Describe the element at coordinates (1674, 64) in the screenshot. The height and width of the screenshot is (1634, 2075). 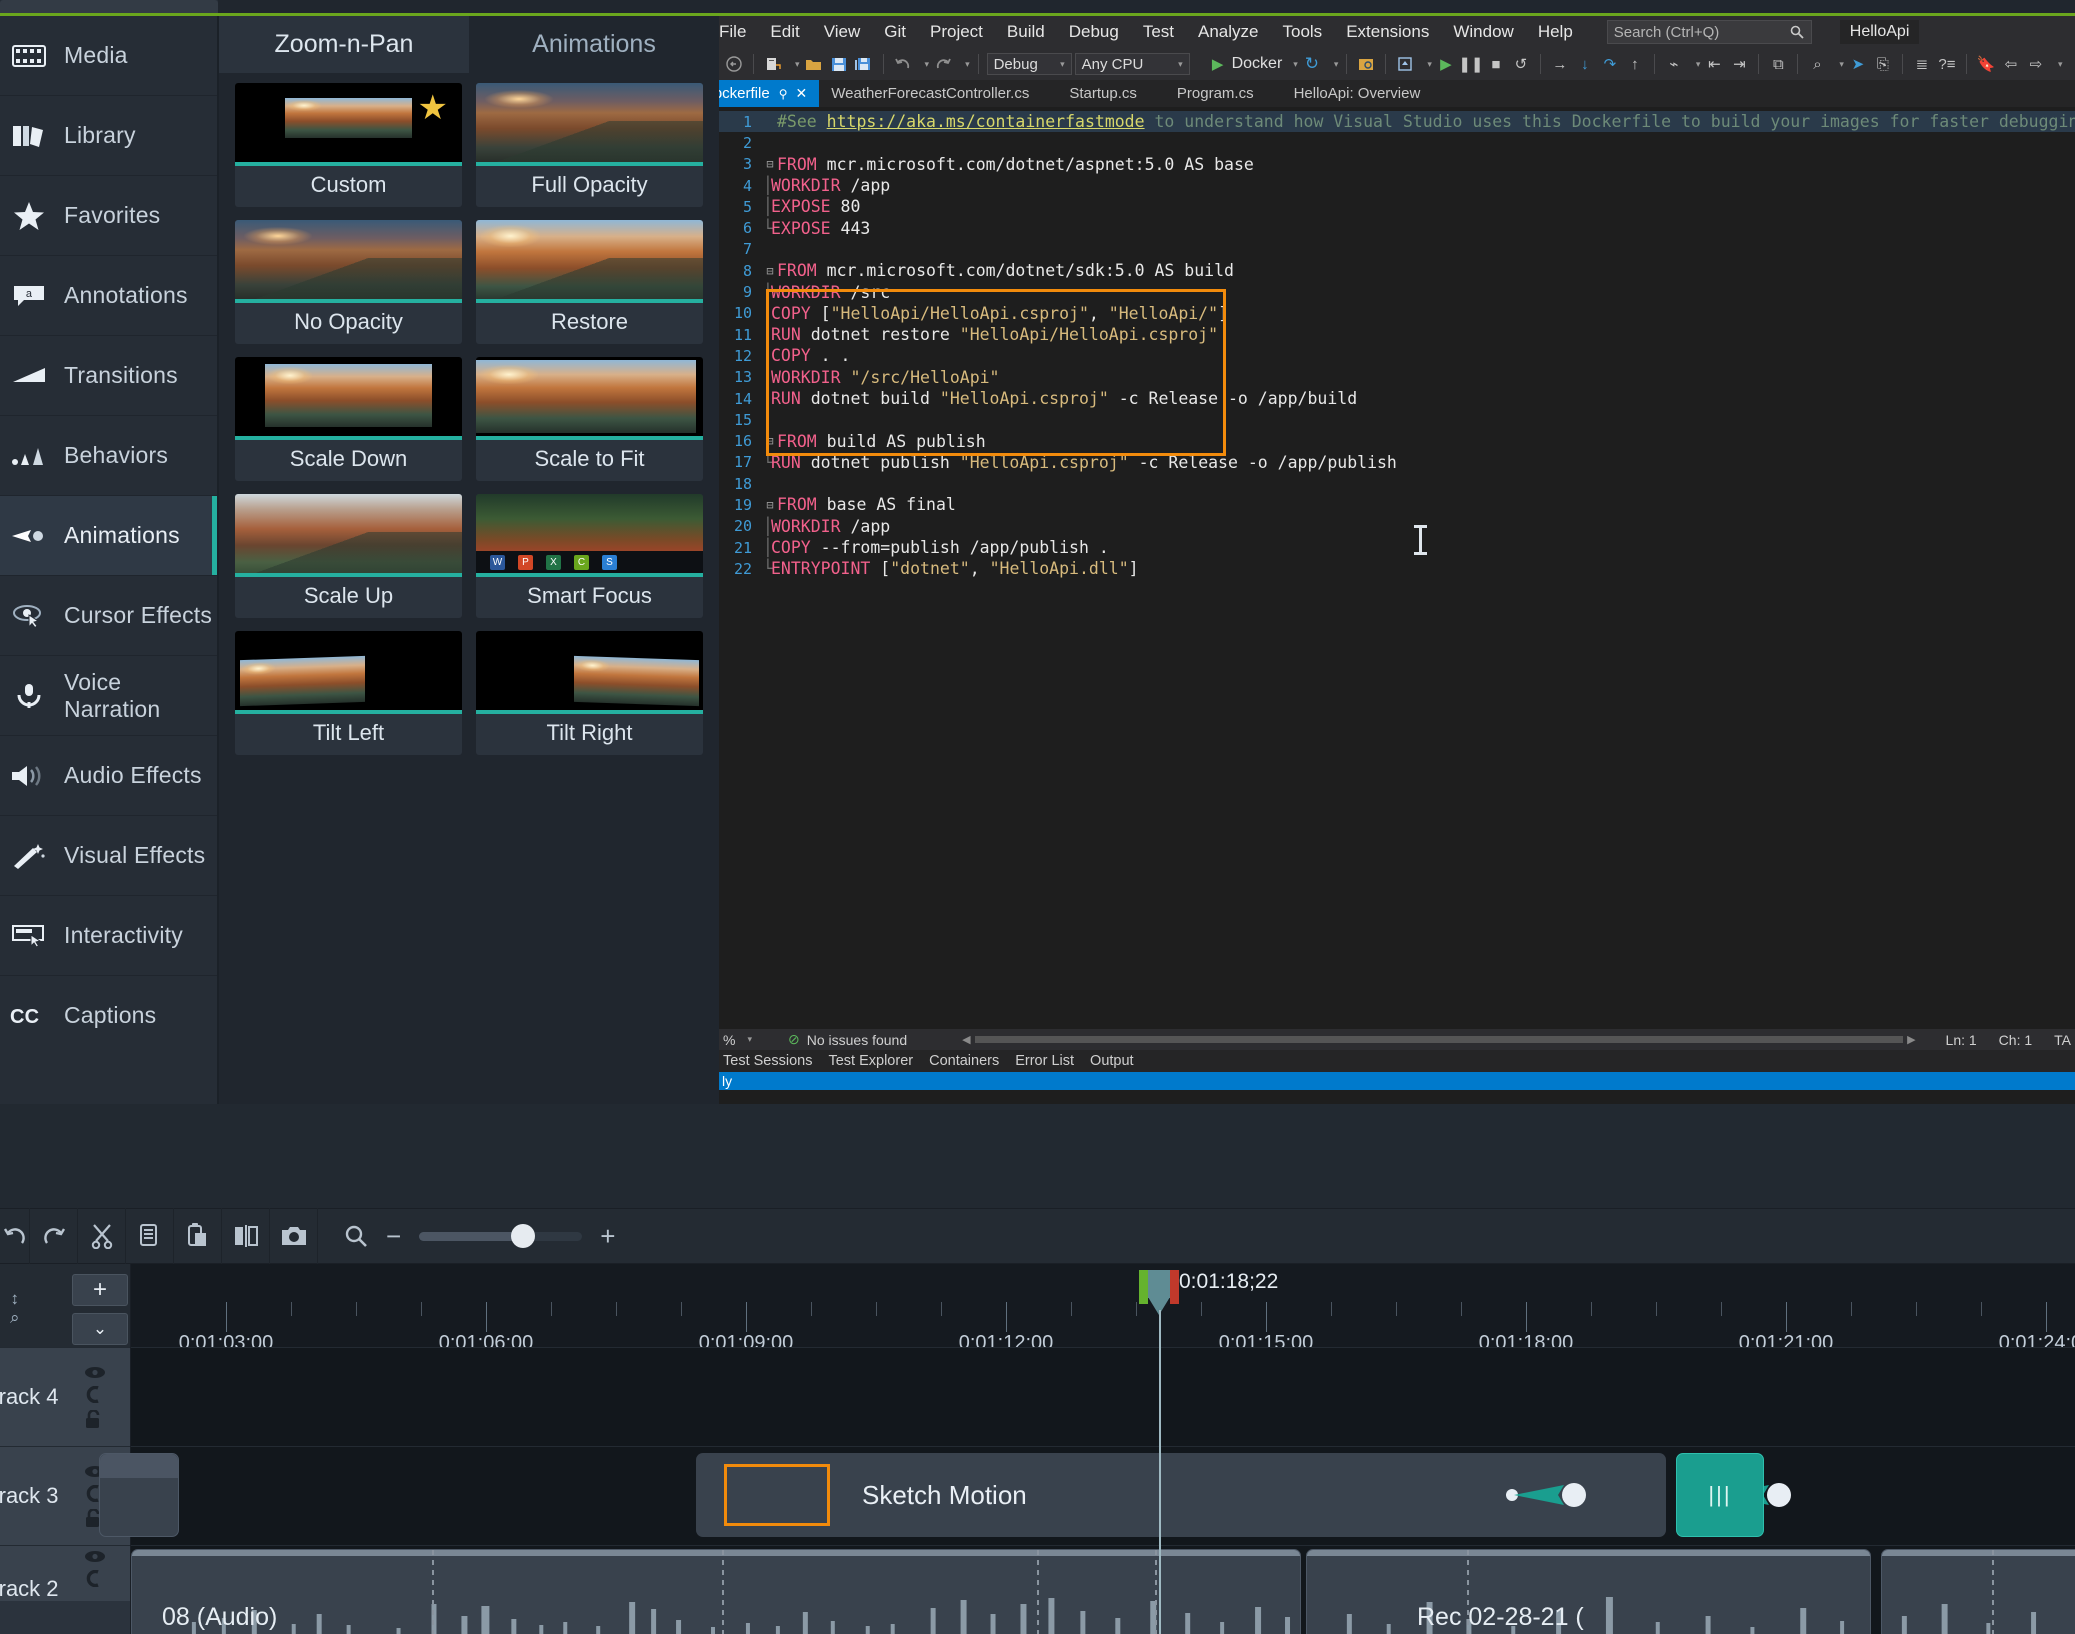
I see `comment-icon: ⌁` at that location.